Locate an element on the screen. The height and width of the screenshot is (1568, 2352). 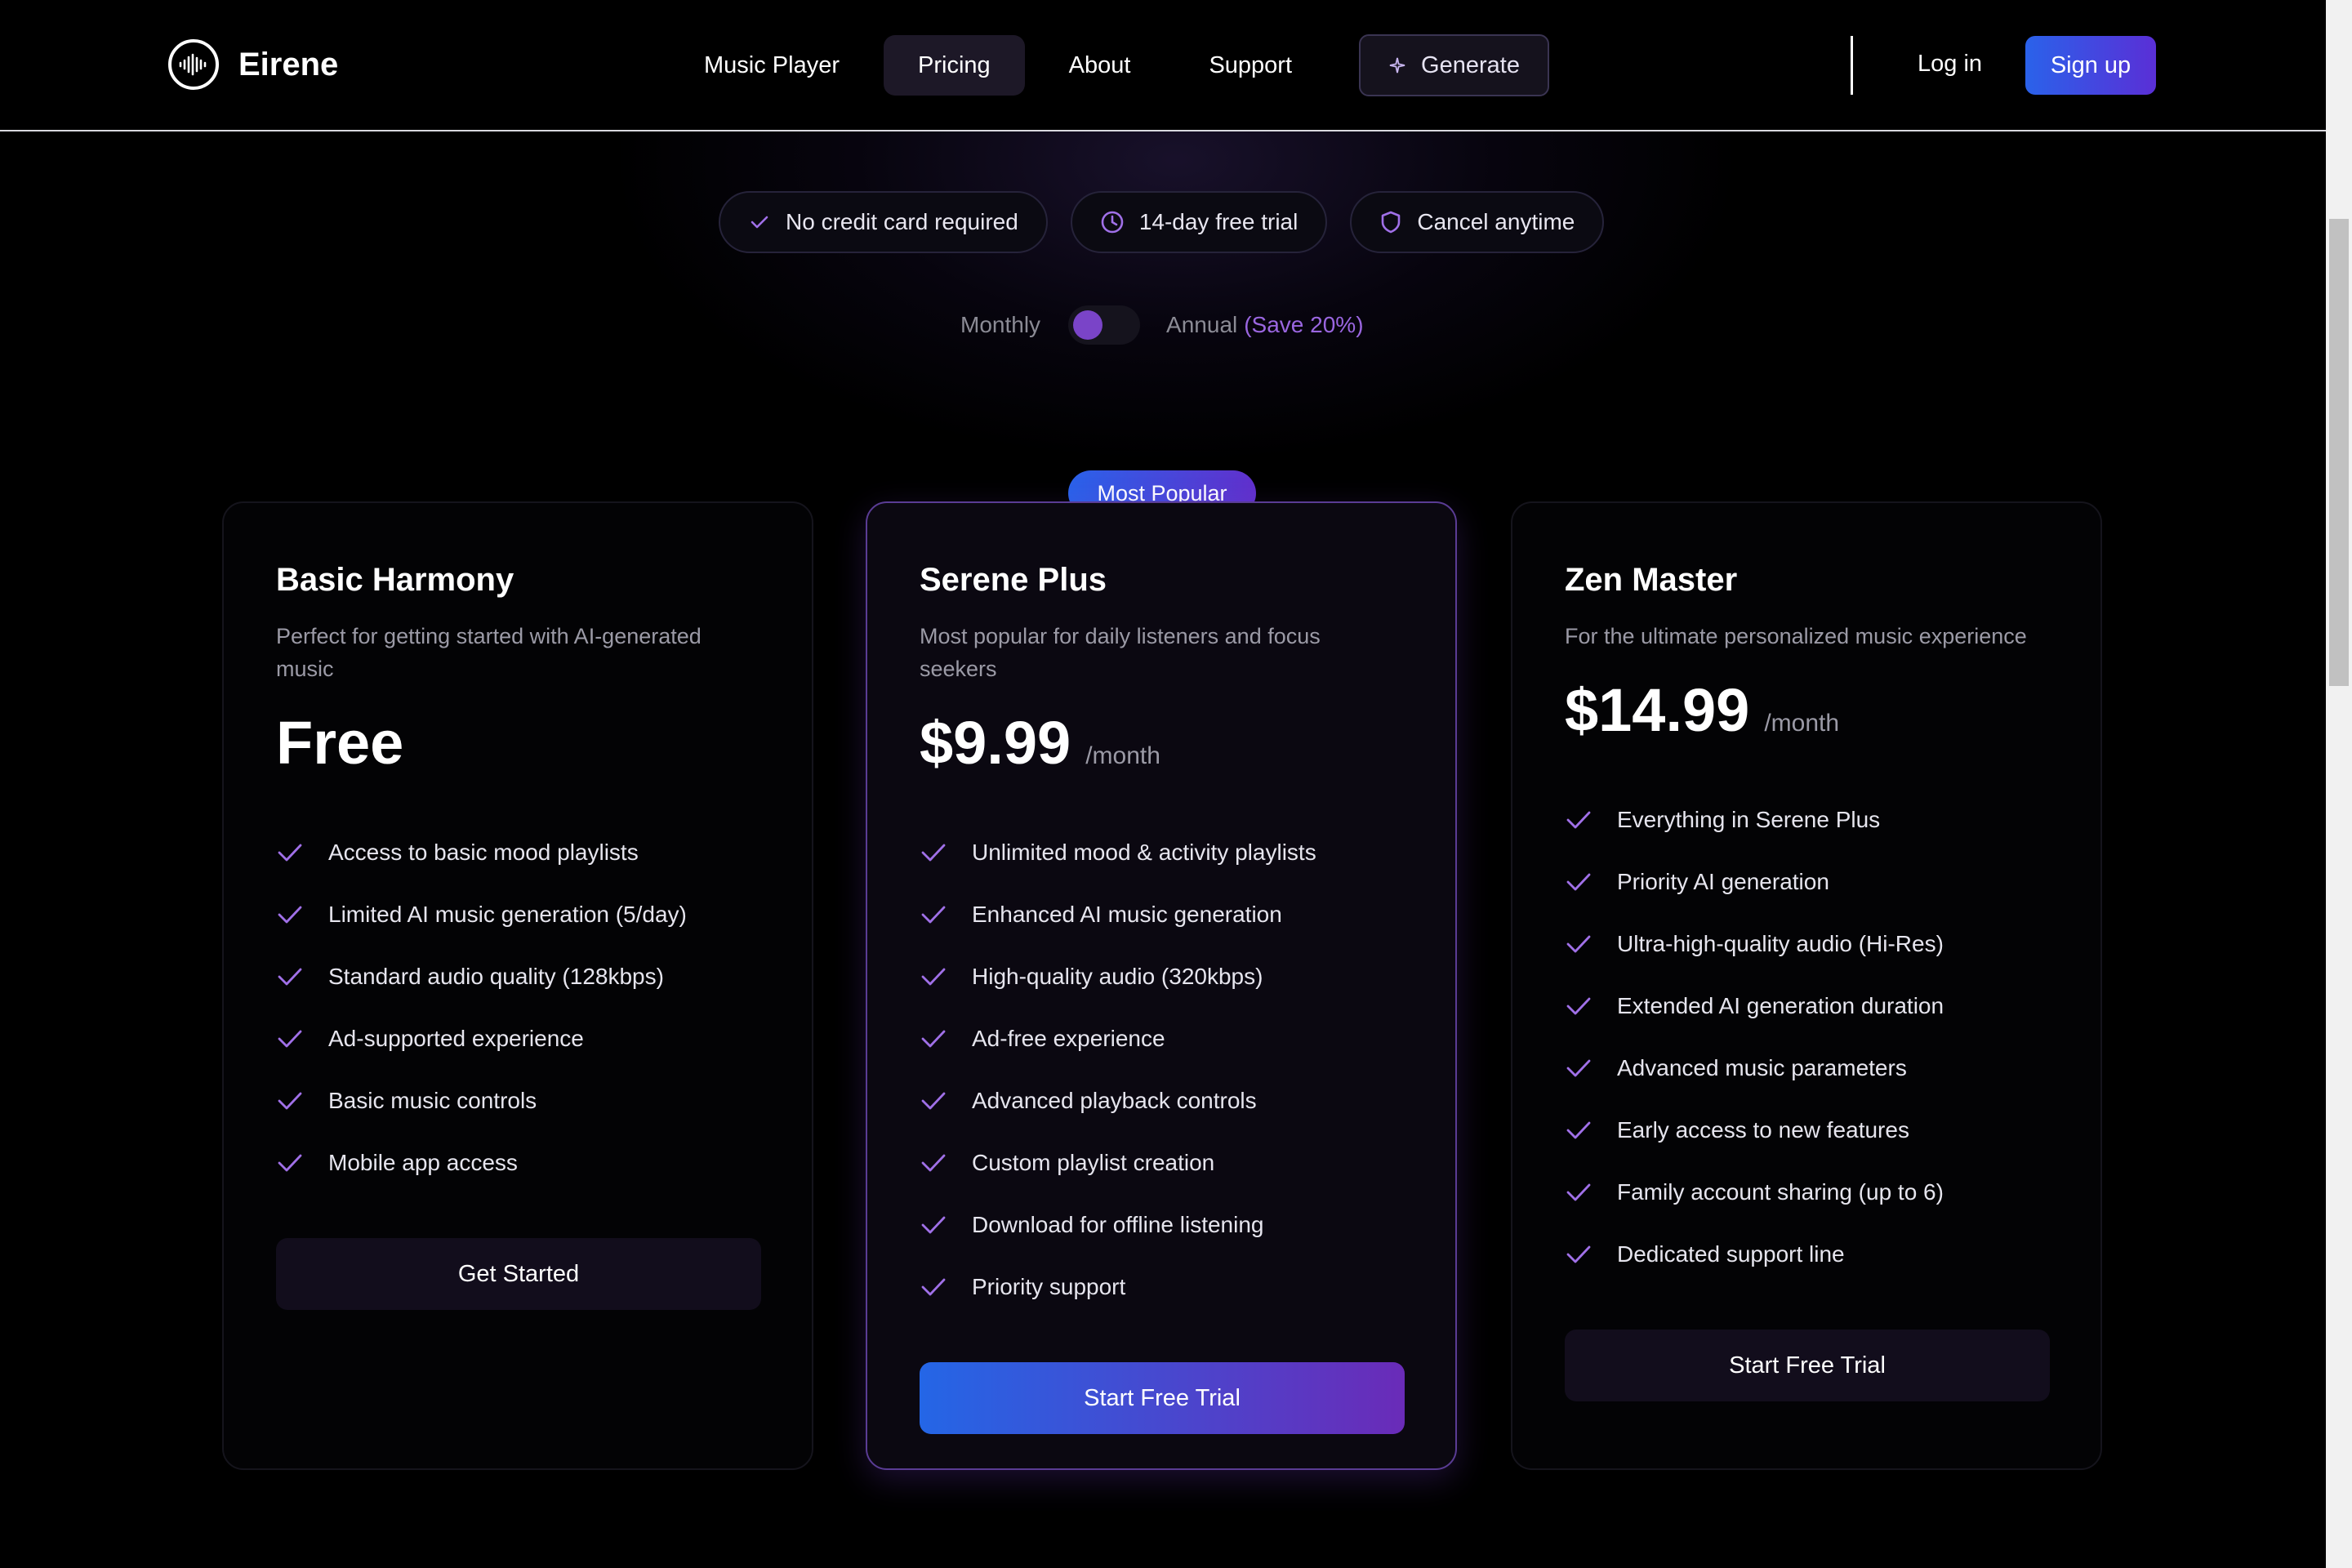
feature-item: Ad-supported experience is located at coordinates (518, 1039).